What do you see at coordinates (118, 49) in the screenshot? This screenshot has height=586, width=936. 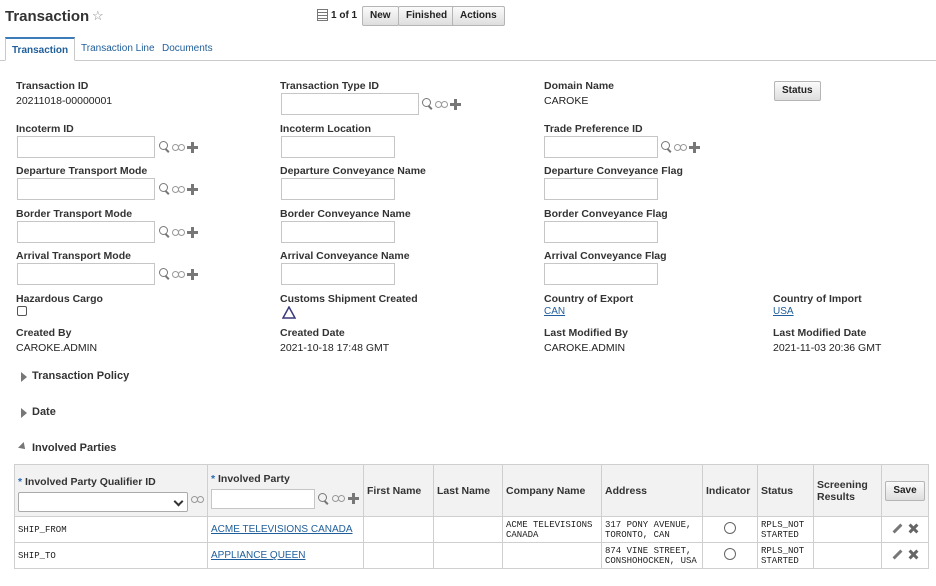 I see `tab-transaction-line: Transaction Line` at bounding box center [118, 49].